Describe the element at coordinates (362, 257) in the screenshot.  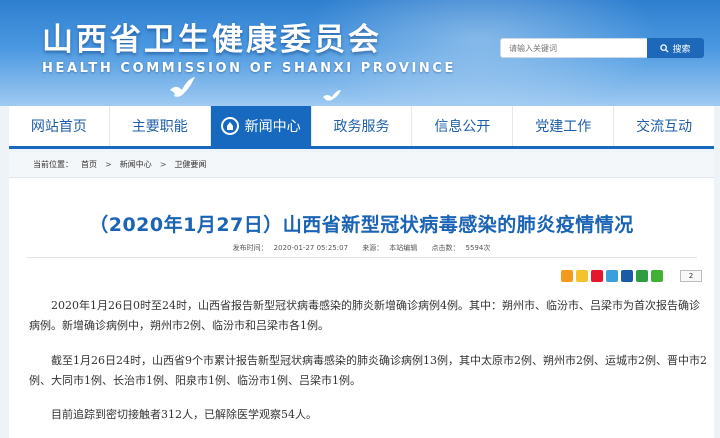
I see `divider` at that location.